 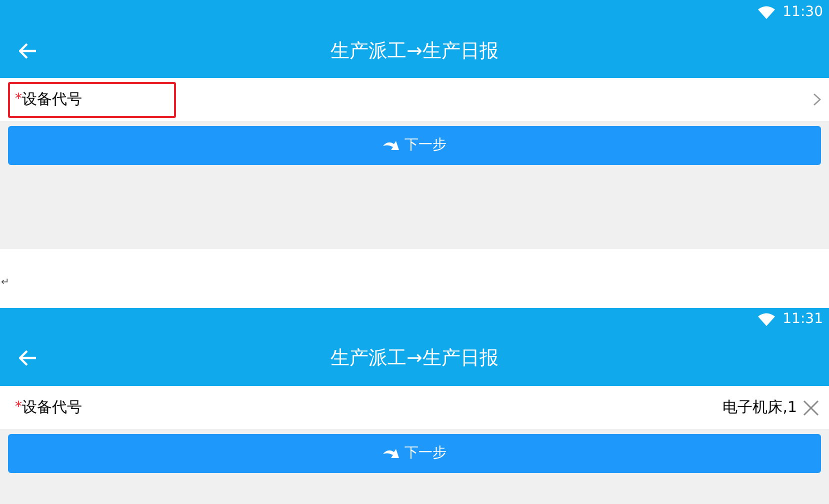 I want to click on clear-button, so click(x=811, y=408).